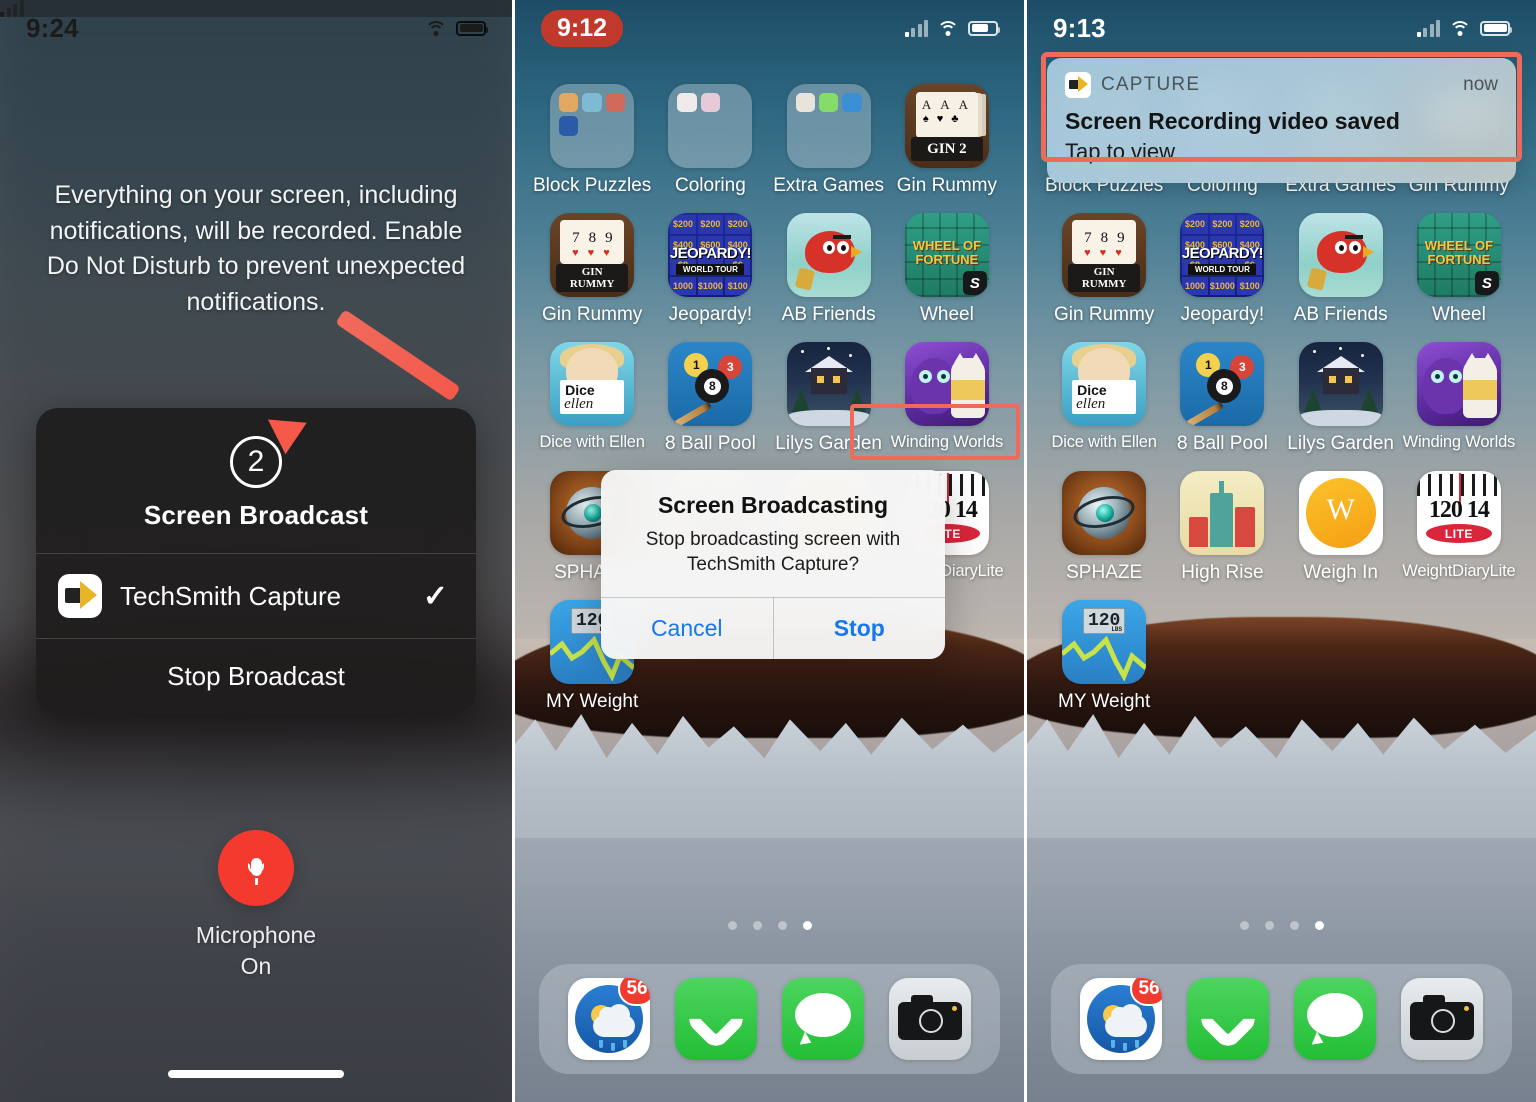 Image resolution: width=1536 pixels, height=1102 pixels. I want to click on app-icon-cell: AAA♠♥♣ GIN 2 Gin Rummy, so click(947, 140).